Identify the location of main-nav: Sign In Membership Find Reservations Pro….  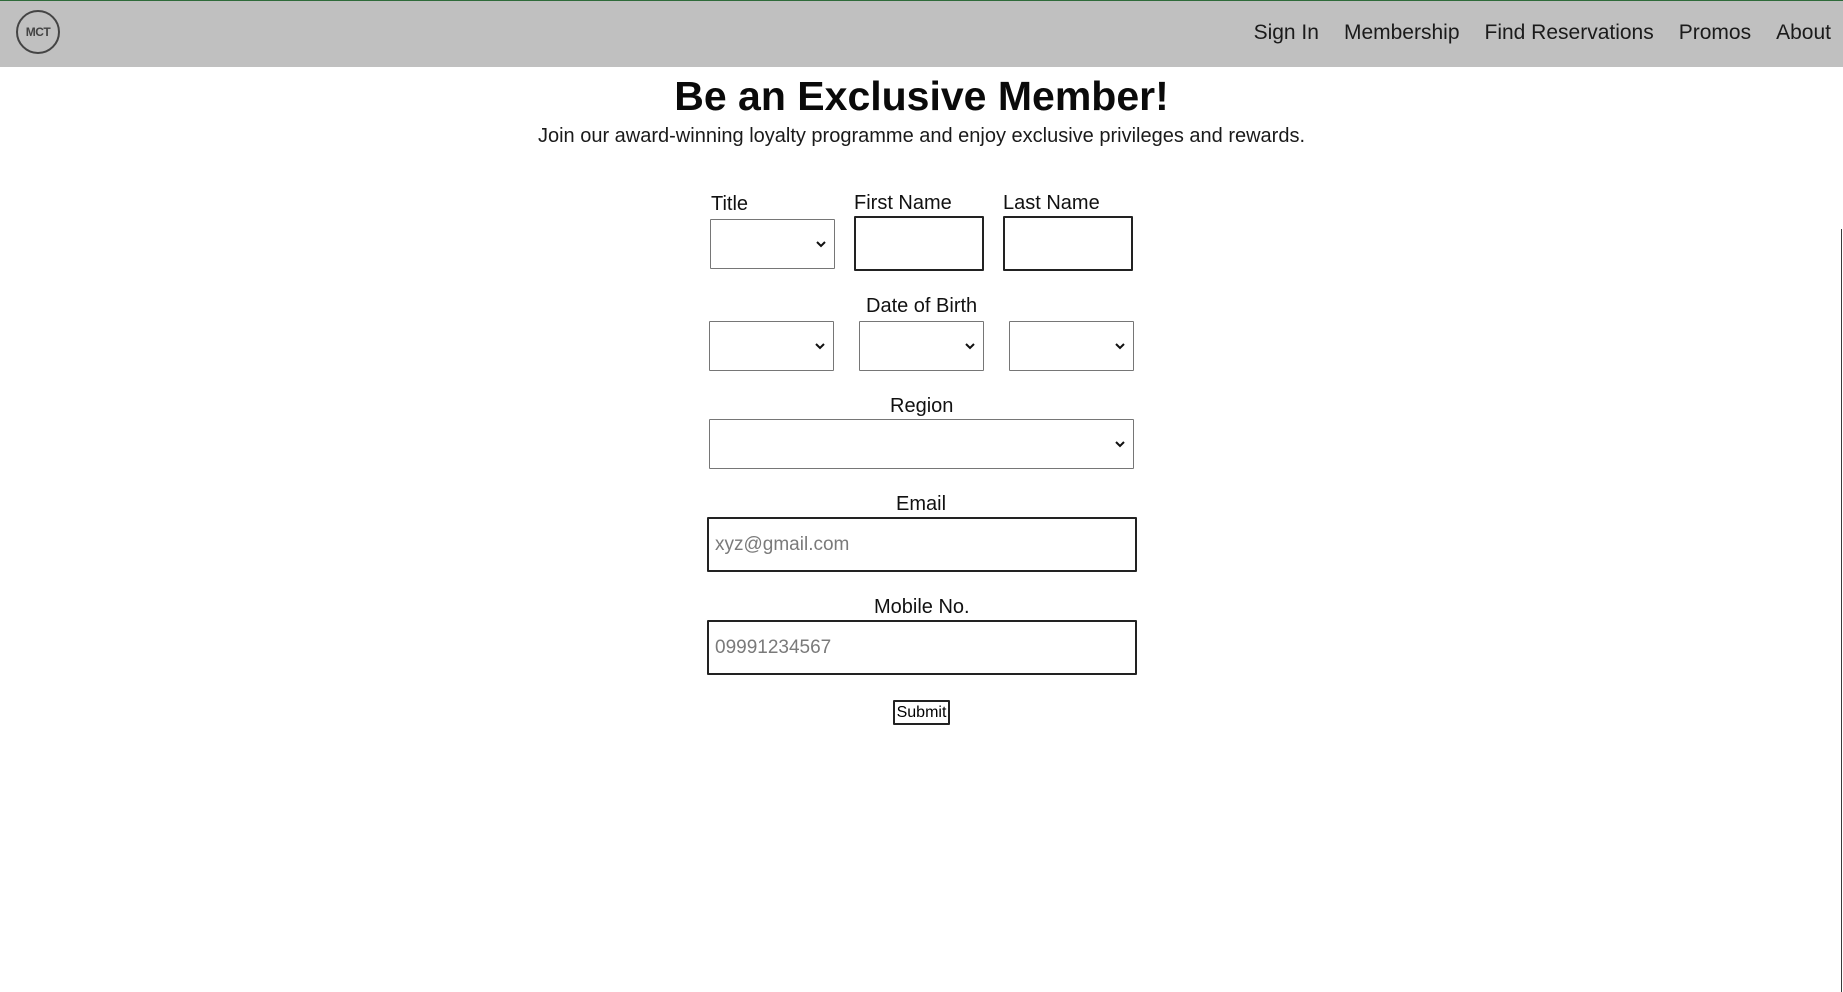
(1530, 33).